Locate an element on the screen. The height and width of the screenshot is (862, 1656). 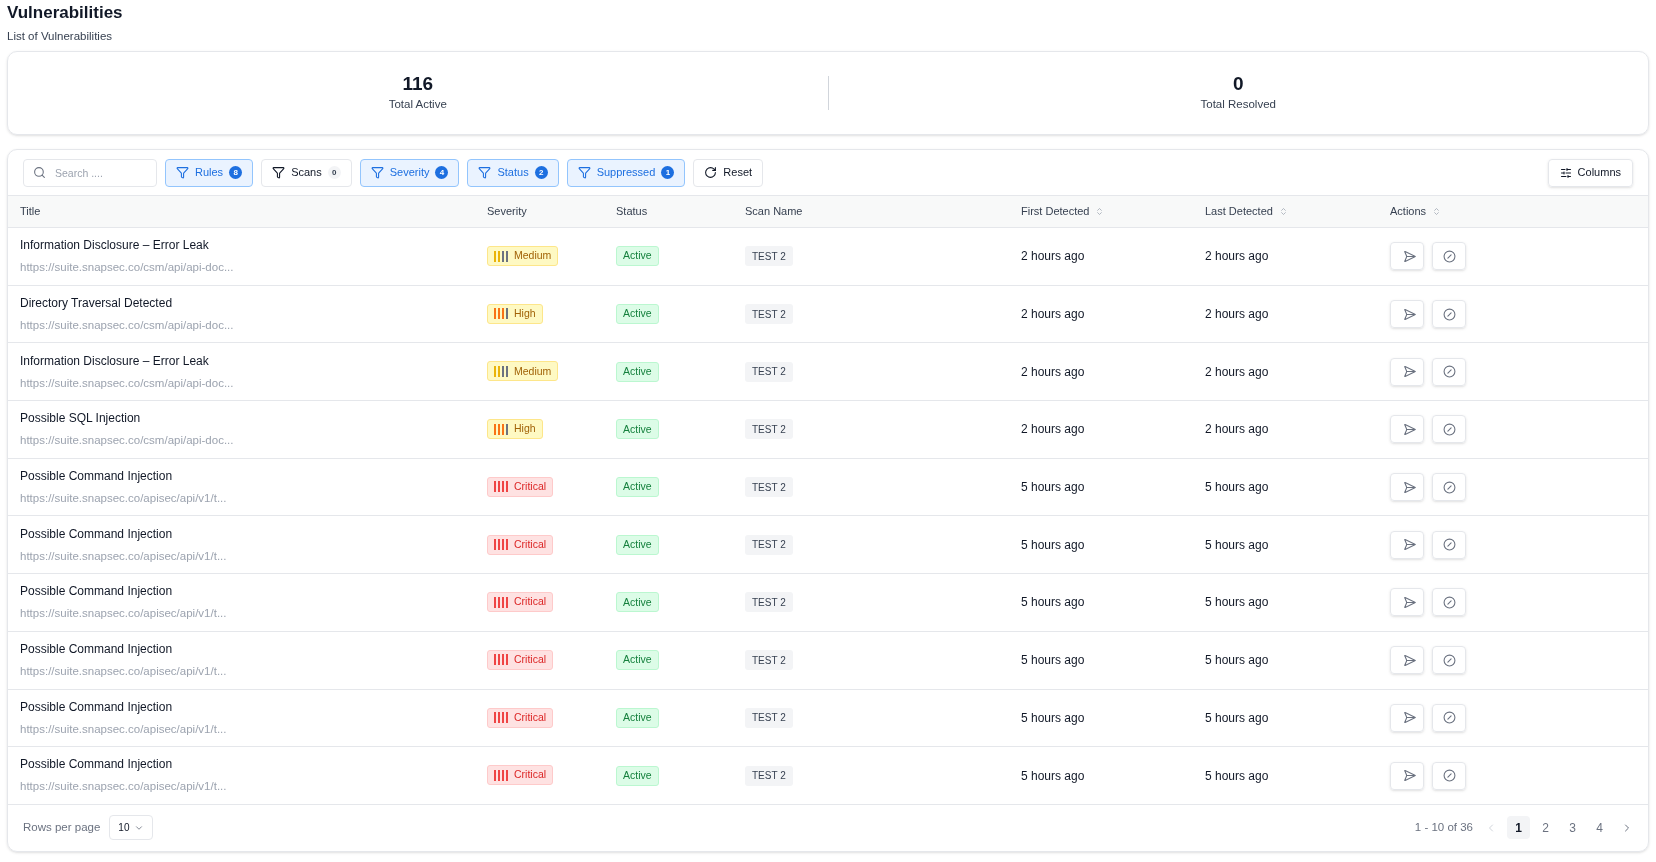
filter-button: Rules 8 is located at coordinates (209, 172).